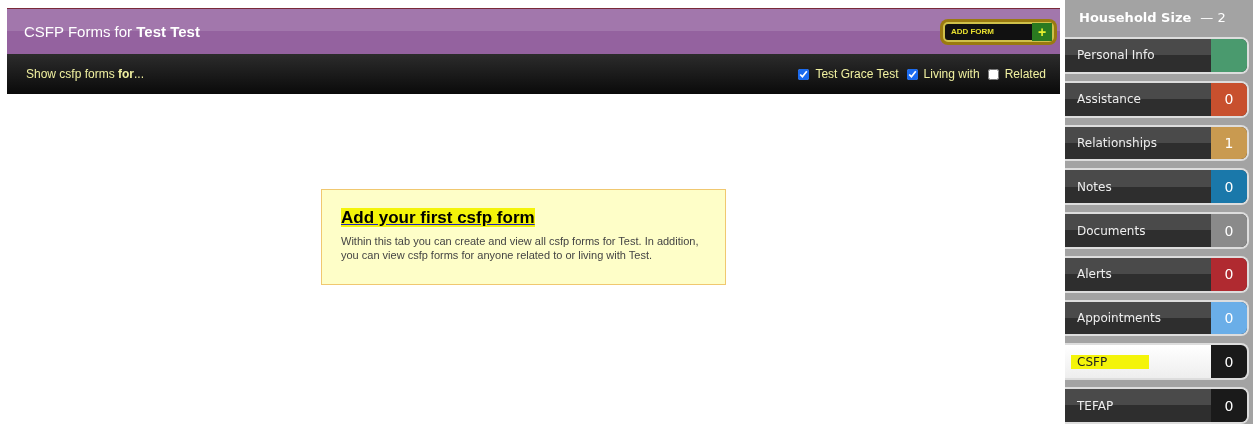 The width and height of the screenshot is (1253, 424). Describe the element at coordinates (857, 74) in the screenshot. I see `checkbox-label: Test Grace Test` at that location.